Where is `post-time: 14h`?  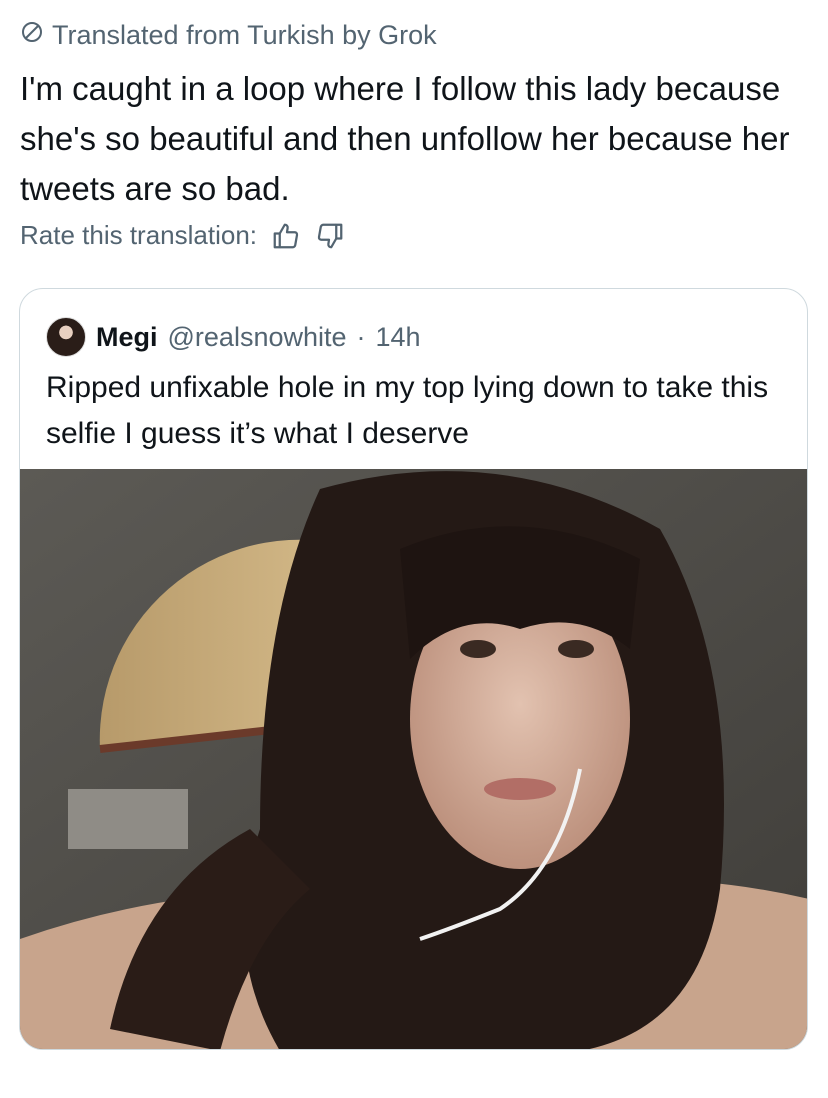 post-time: 14h is located at coordinates (398, 337).